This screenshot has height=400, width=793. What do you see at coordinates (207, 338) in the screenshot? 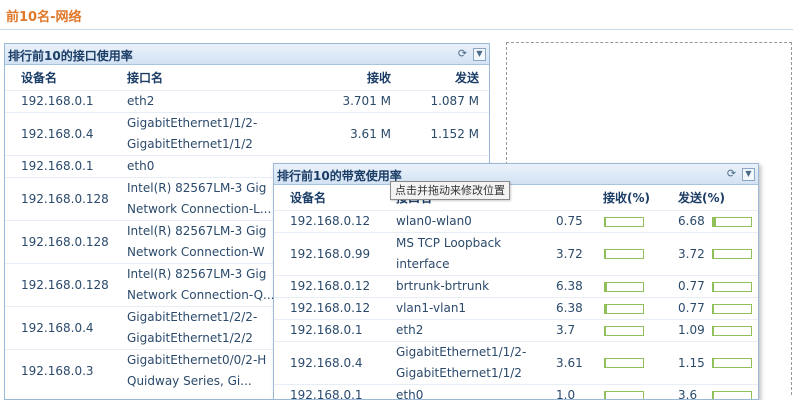
I see `interface-name-line2: GigabitEthernet1/2/2` at bounding box center [207, 338].